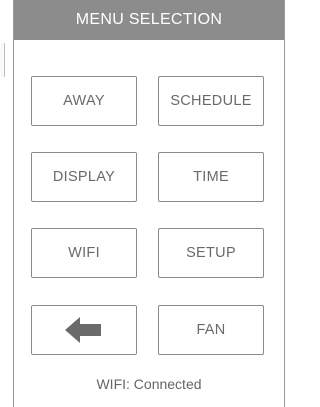 This screenshot has width=320, height=407. I want to click on time-button-label: TIME, so click(211, 177).